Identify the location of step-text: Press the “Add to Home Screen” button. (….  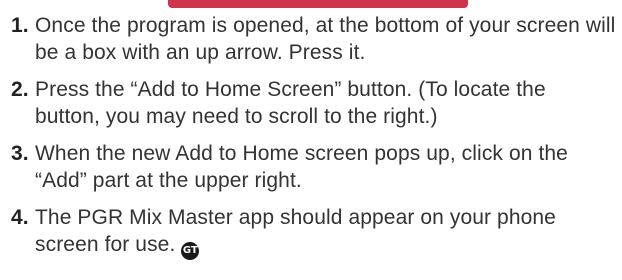
(290, 103).